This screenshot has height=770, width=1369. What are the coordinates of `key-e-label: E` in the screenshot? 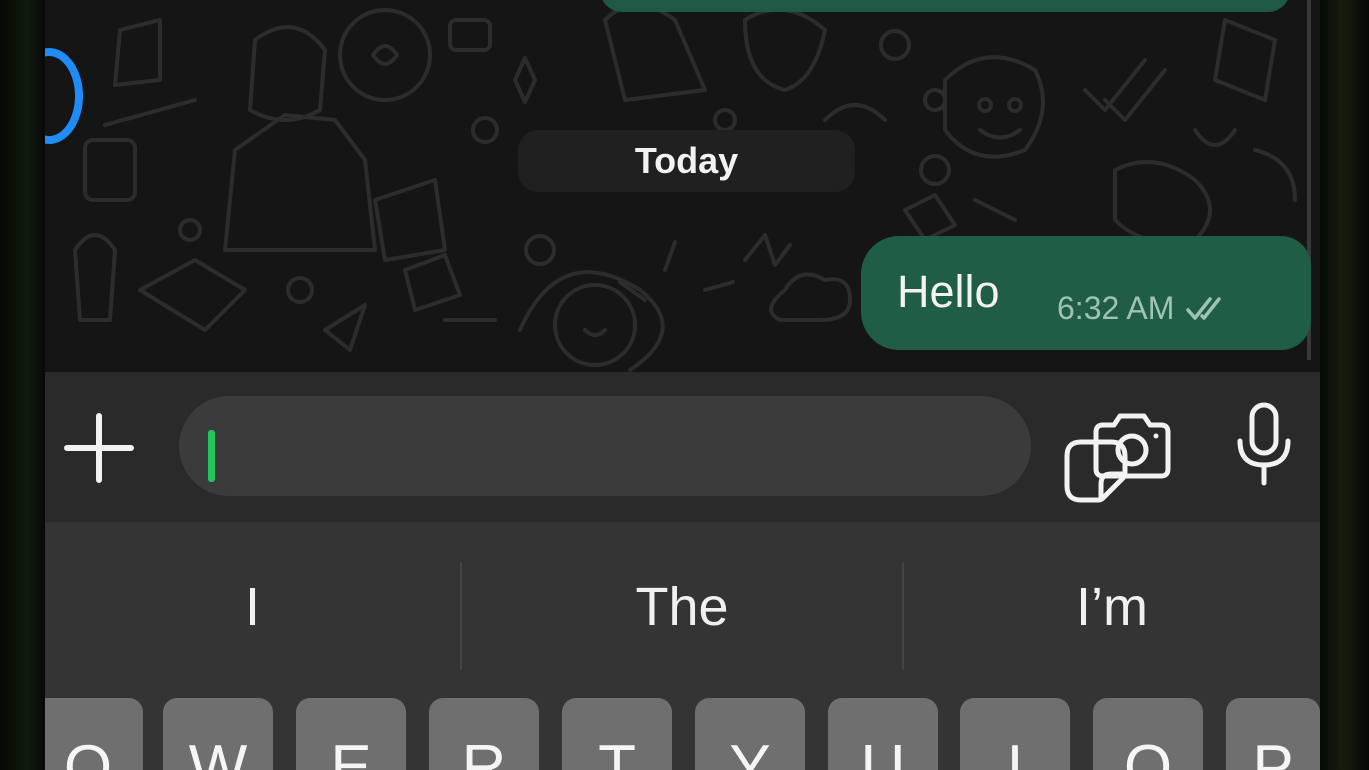 It's located at (351, 751).